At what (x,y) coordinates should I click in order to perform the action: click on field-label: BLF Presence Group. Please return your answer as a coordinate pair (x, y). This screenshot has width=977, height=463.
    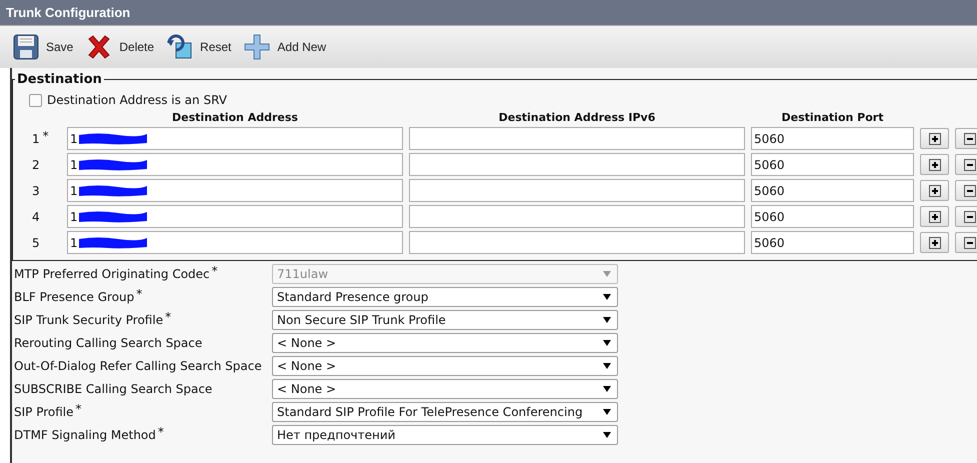
    Looking at the image, I should click on (74, 297).